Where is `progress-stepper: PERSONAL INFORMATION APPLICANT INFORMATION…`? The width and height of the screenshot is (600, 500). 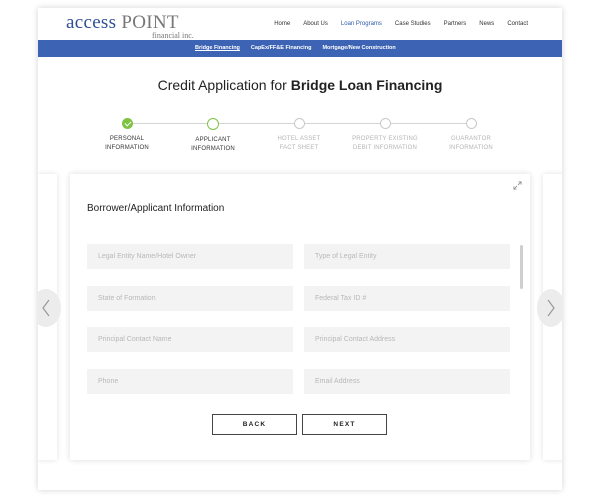
progress-stepper: PERSONAL INFORMATION APPLICANT INFORMATION… is located at coordinates (300, 138).